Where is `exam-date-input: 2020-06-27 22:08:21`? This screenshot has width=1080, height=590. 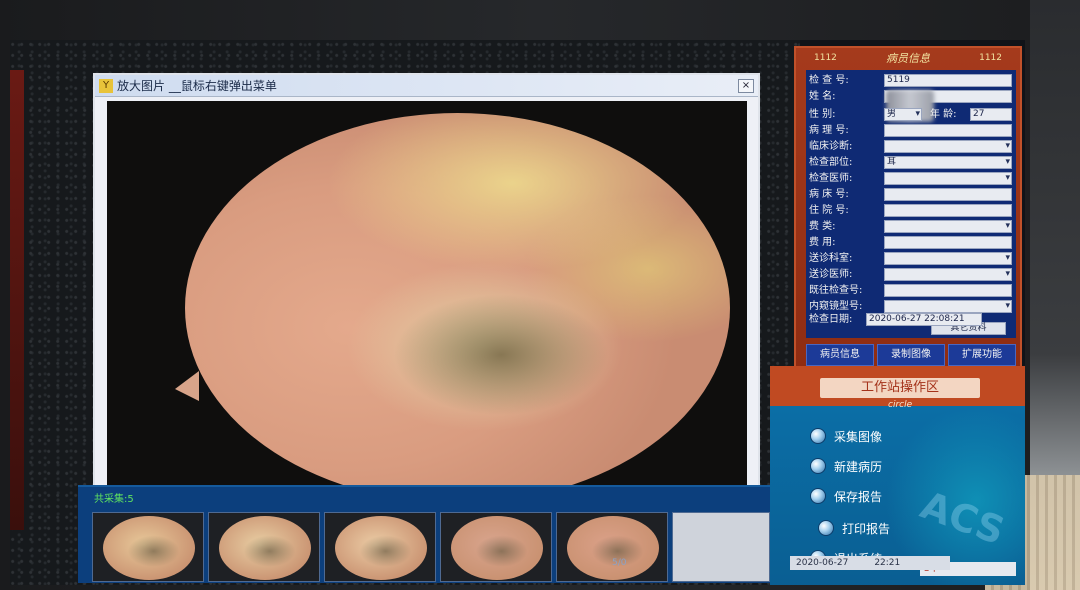 exam-date-input: 2020-06-27 22:08:21 is located at coordinates (924, 319).